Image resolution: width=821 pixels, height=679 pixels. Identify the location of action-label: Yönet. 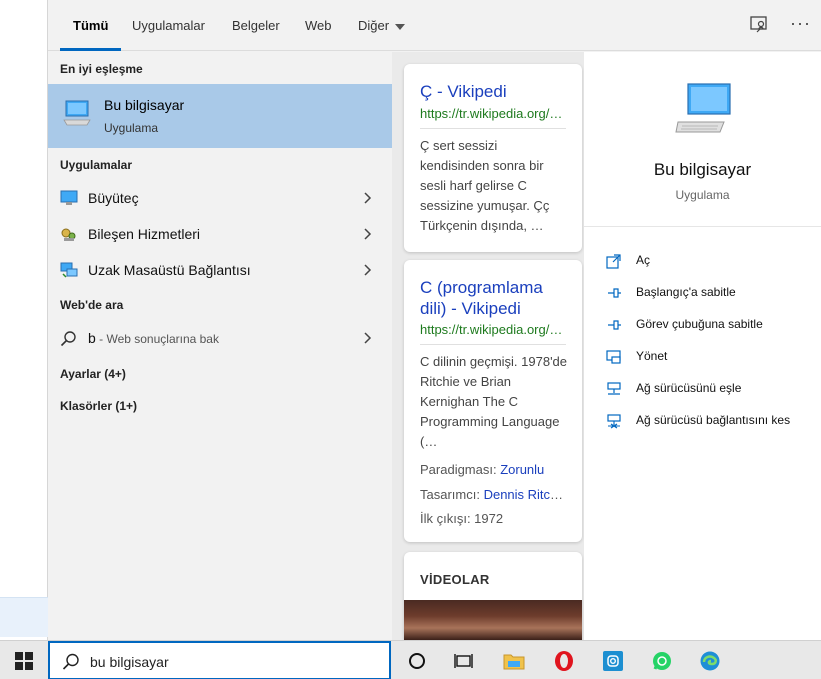
(652, 356).